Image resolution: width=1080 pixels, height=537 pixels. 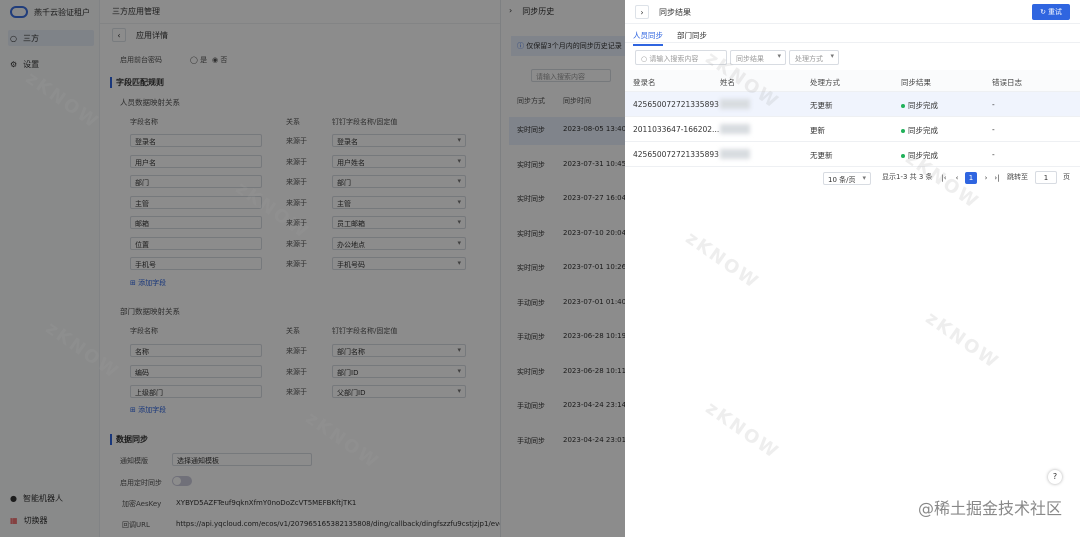 What do you see at coordinates (35, 520) in the screenshot?
I see `sidebar-item-label: 切换器` at bounding box center [35, 520].